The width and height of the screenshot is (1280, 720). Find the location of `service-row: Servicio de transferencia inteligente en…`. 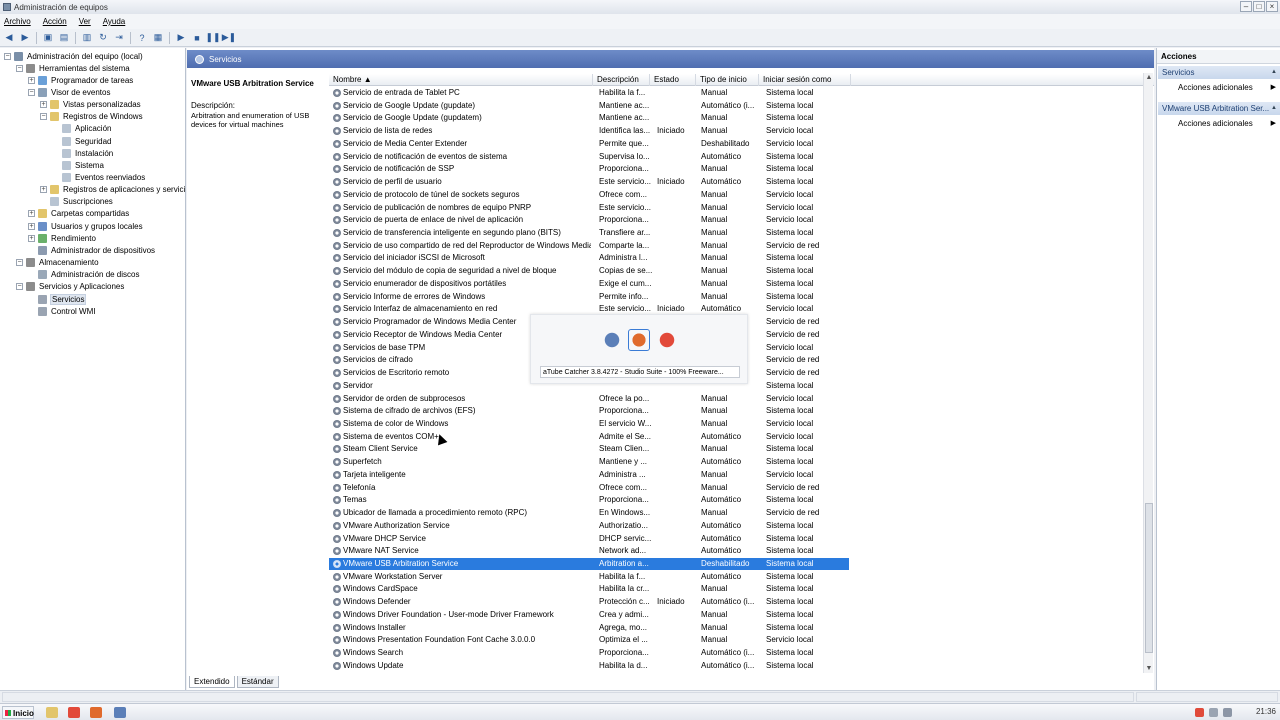

service-row: Servicio de transferencia inteligente en… is located at coordinates (589, 233).